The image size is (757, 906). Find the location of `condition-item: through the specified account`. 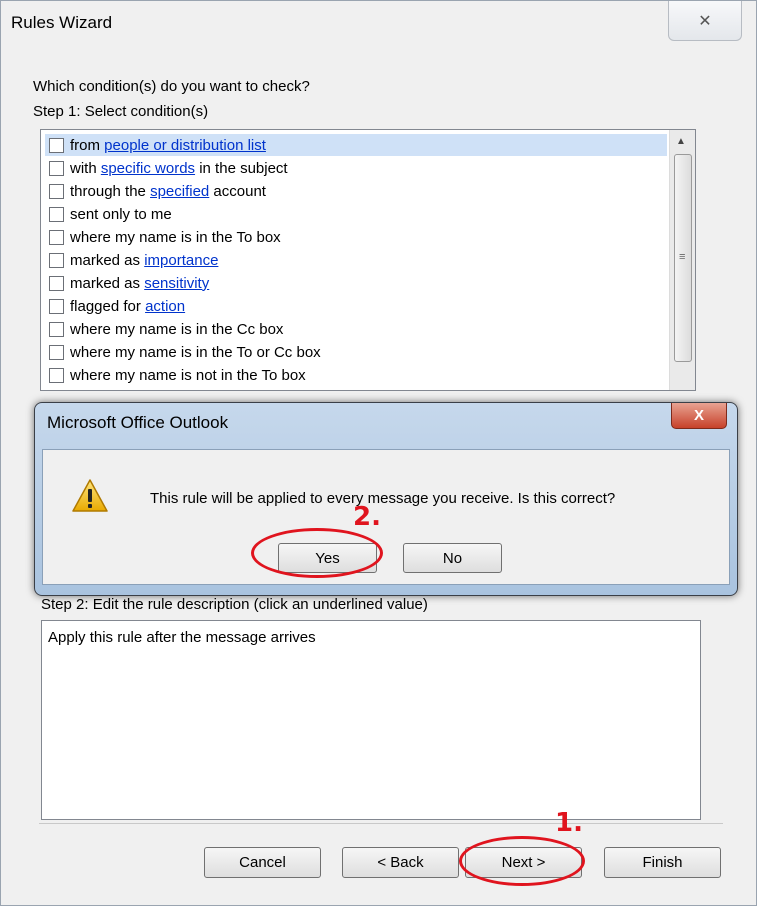

condition-item: through the specified account is located at coordinates (155, 191).